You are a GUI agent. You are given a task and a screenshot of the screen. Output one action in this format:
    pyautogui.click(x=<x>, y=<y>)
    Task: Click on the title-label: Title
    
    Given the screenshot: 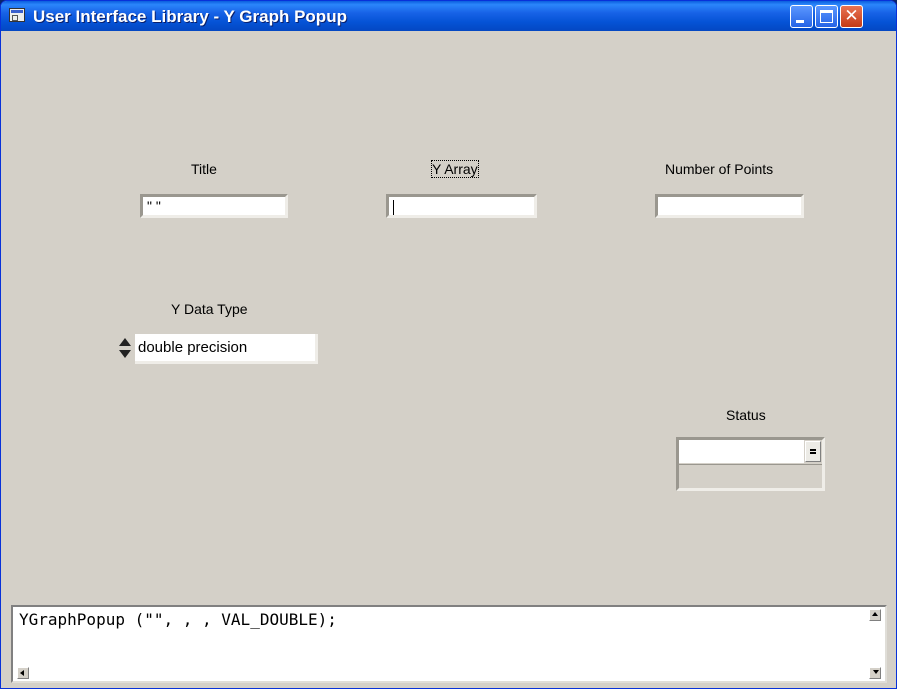 What is the action you would take?
    pyautogui.click(x=204, y=169)
    